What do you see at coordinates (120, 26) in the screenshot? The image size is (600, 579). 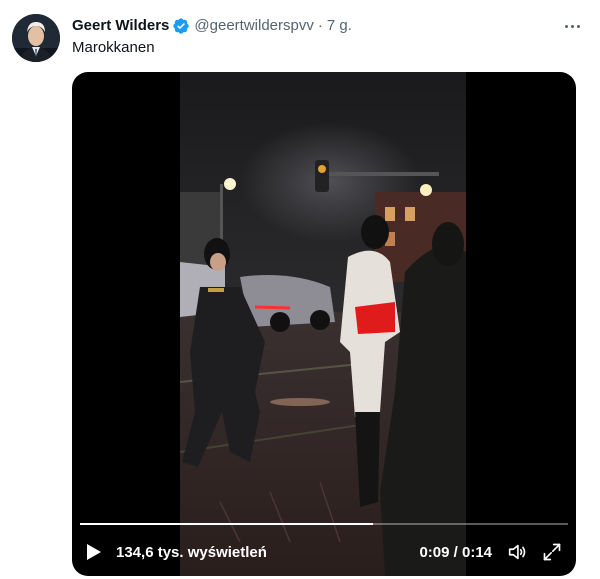 I see `author-name: Geert Wilders` at bounding box center [120, 26].